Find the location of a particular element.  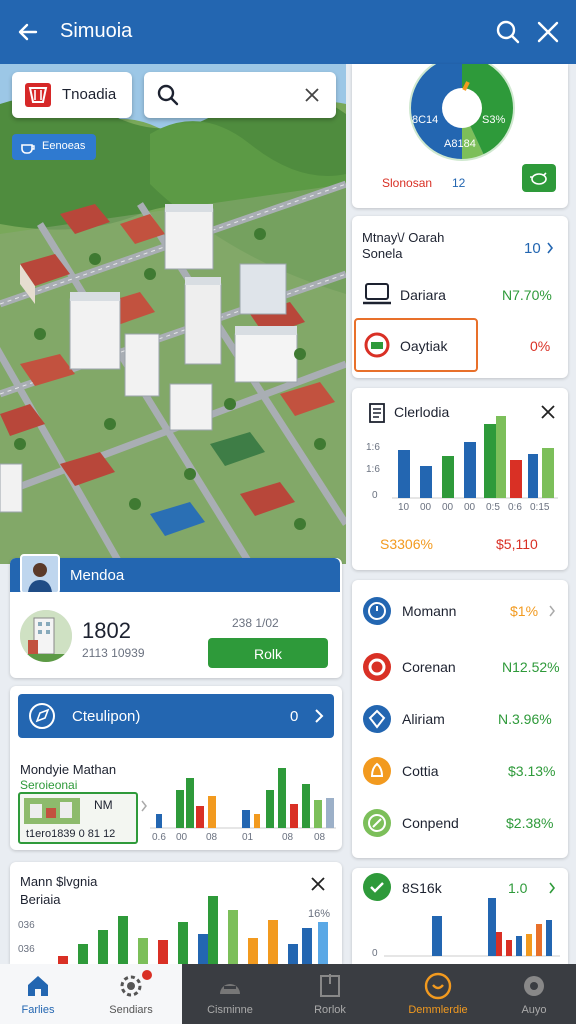

axis-tick: 01 is located at coordinates (248, 837).